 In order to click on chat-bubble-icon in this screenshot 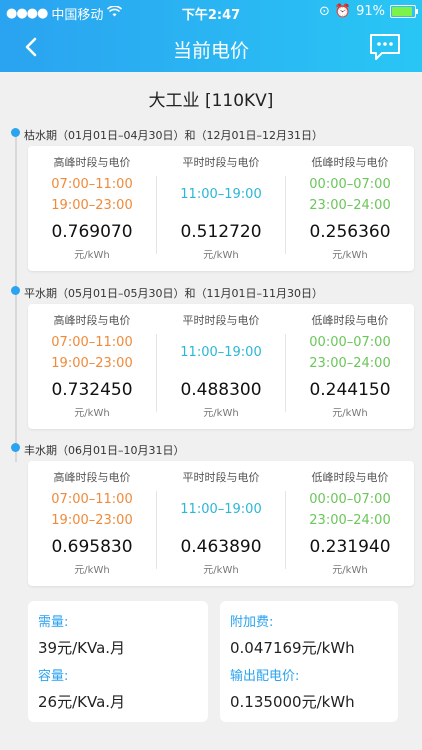, I will do `click(385, 47)`.